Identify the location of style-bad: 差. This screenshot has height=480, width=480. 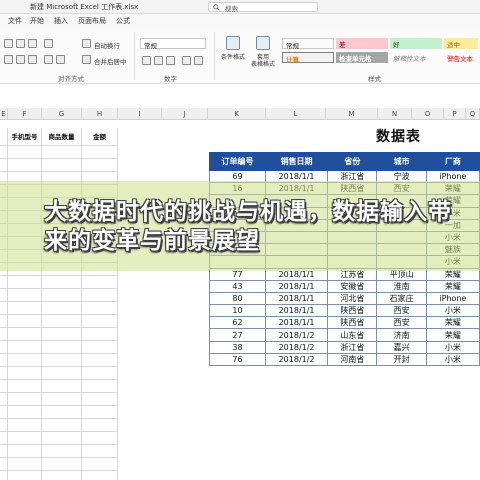
(362, 43).